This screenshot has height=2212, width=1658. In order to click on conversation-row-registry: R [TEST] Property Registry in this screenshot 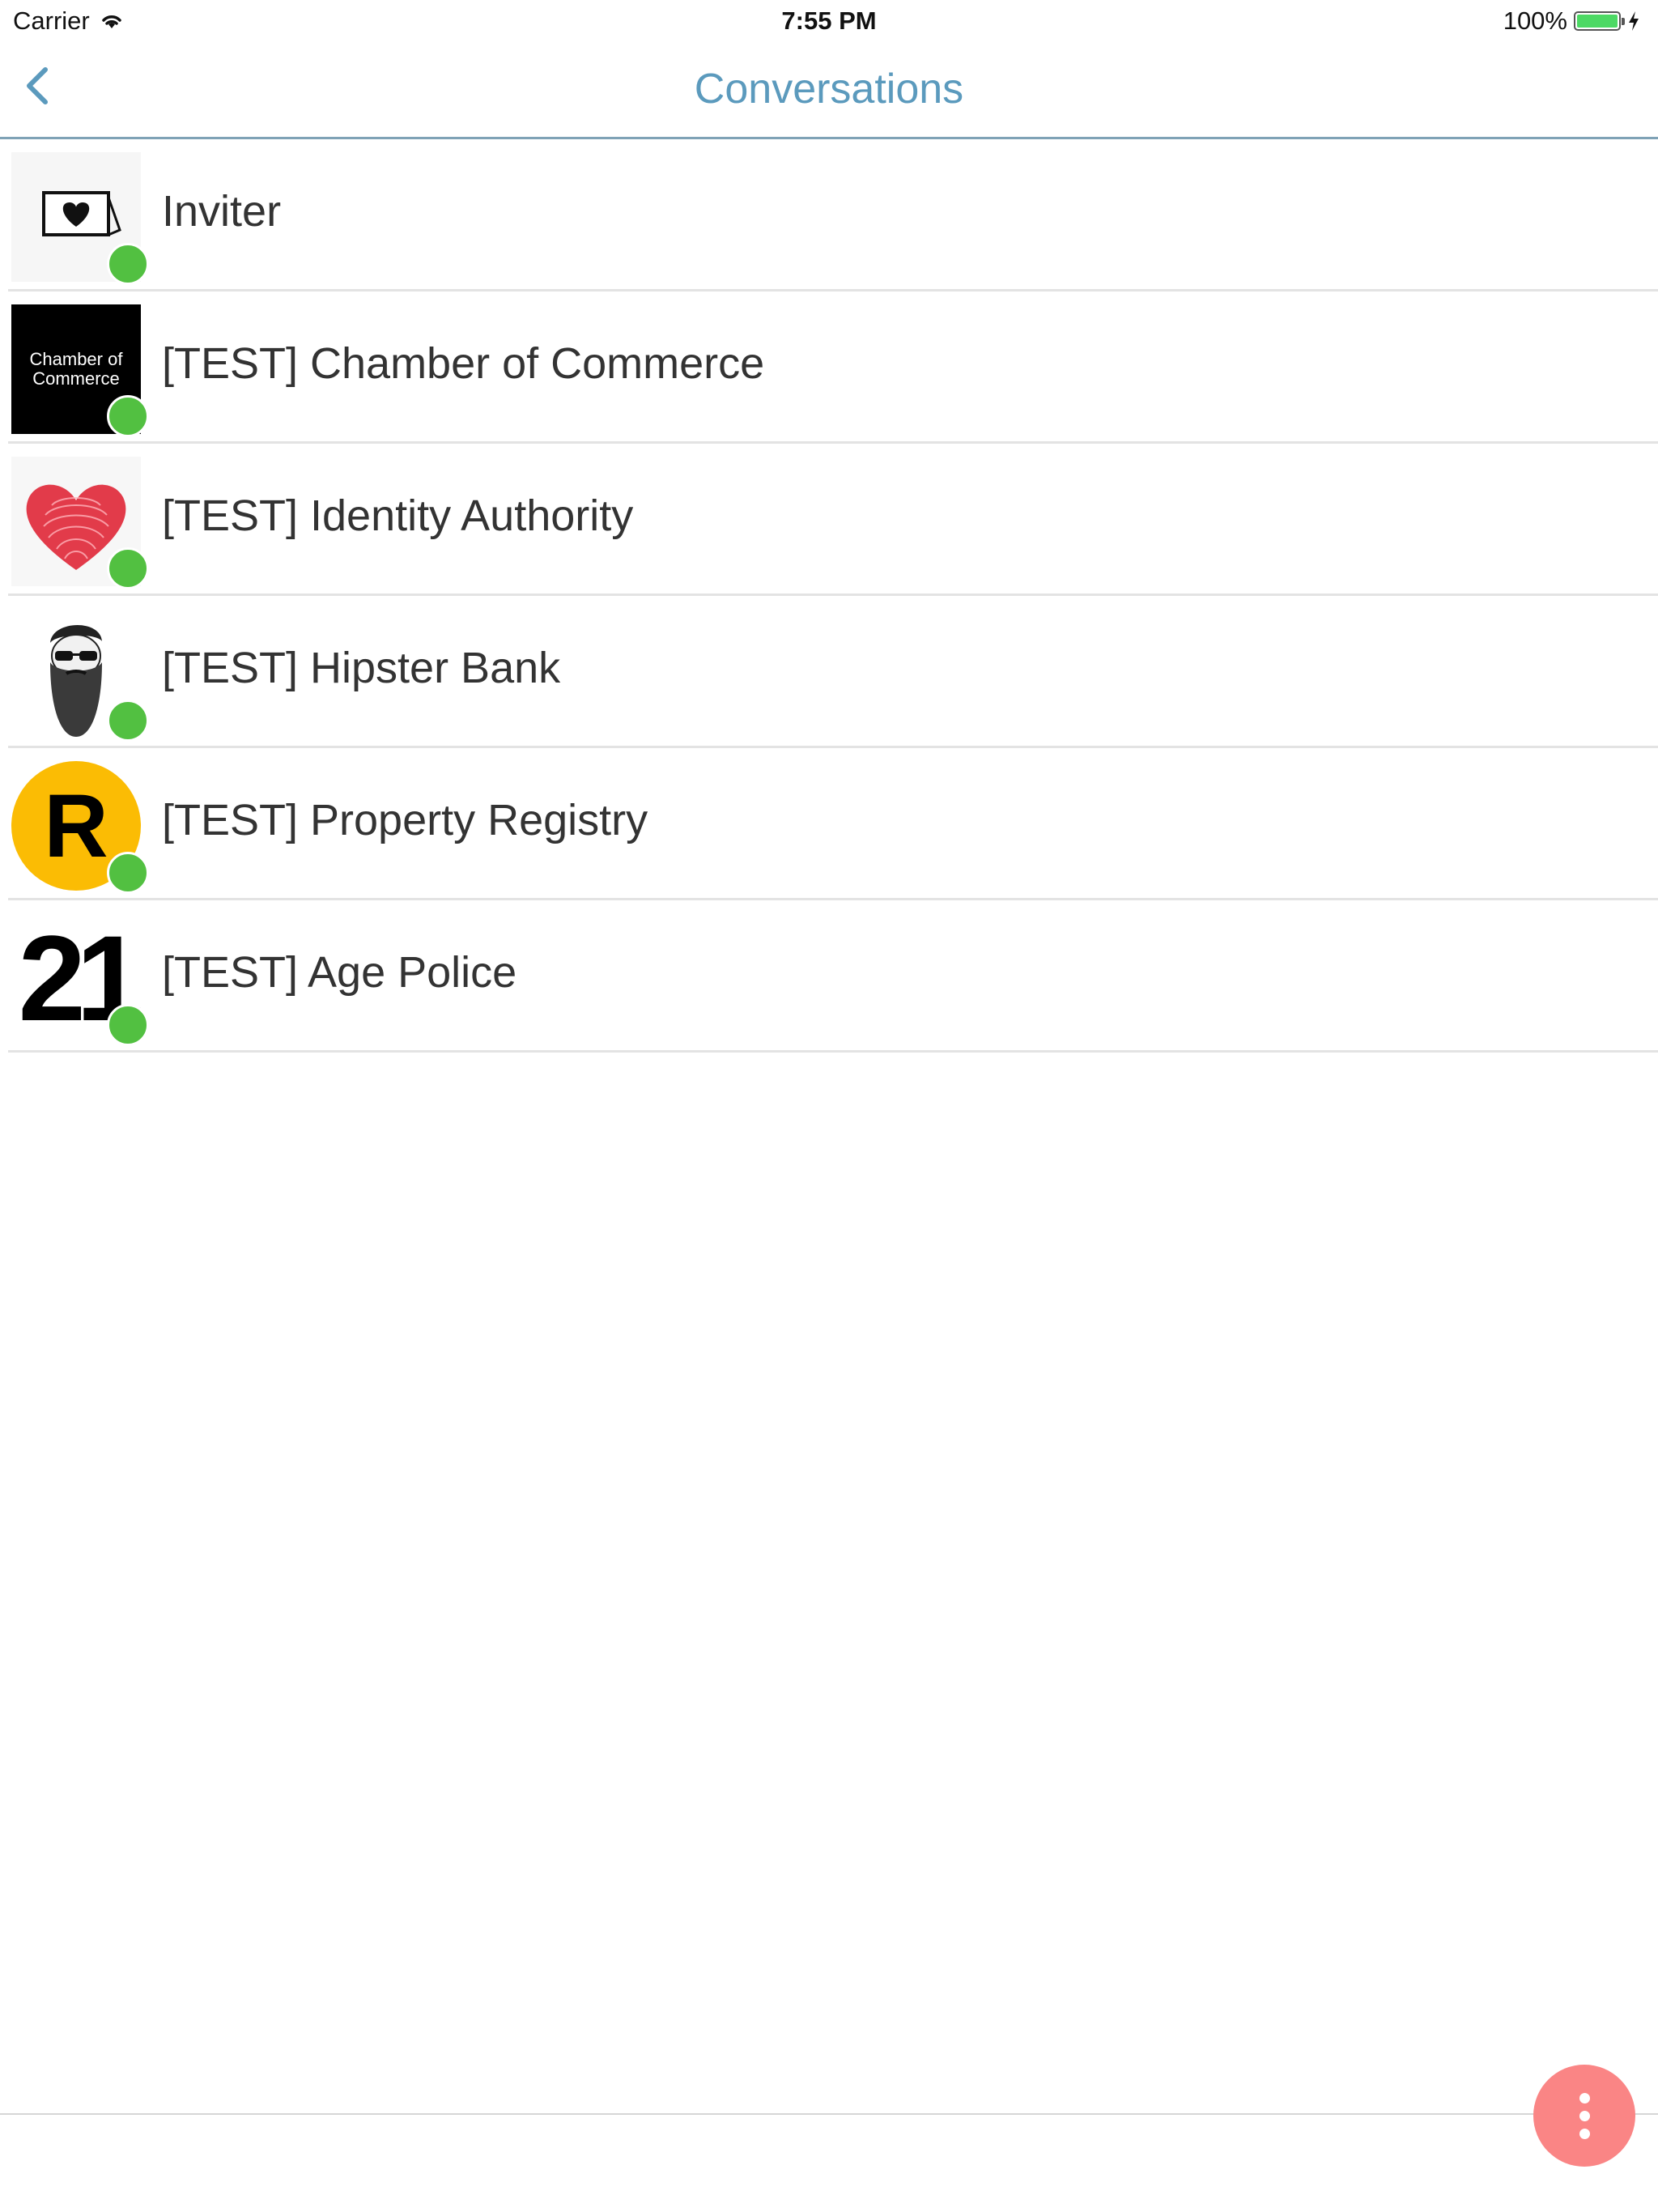, I will do `click(833, 824)`.